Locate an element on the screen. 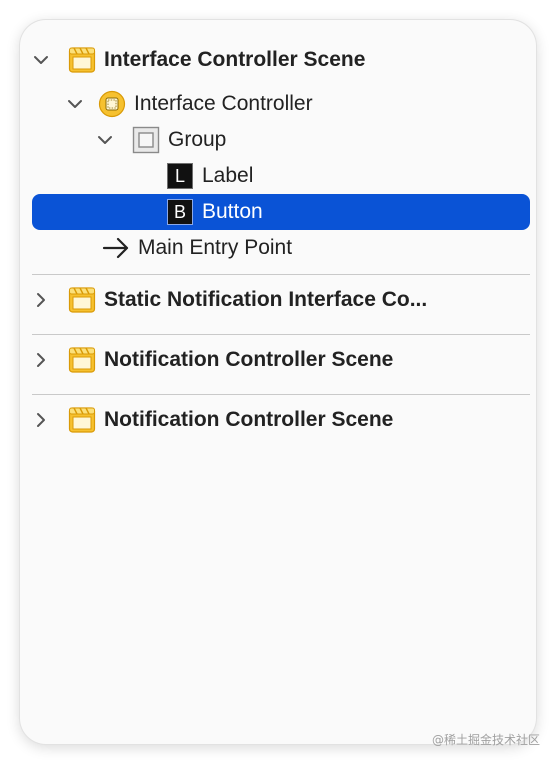  tree-row-button-element: B Button is located at coordinates (281, 212).